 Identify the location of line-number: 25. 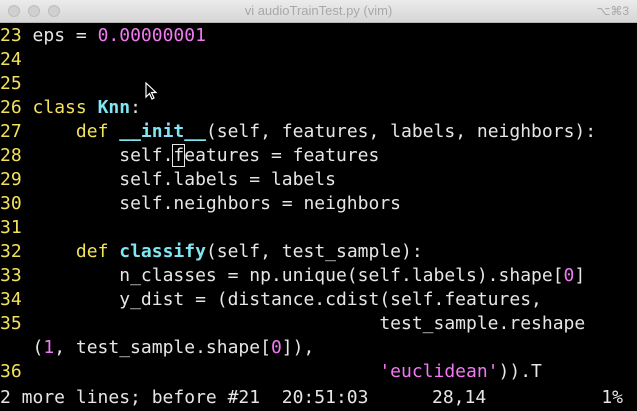
(11, 83).